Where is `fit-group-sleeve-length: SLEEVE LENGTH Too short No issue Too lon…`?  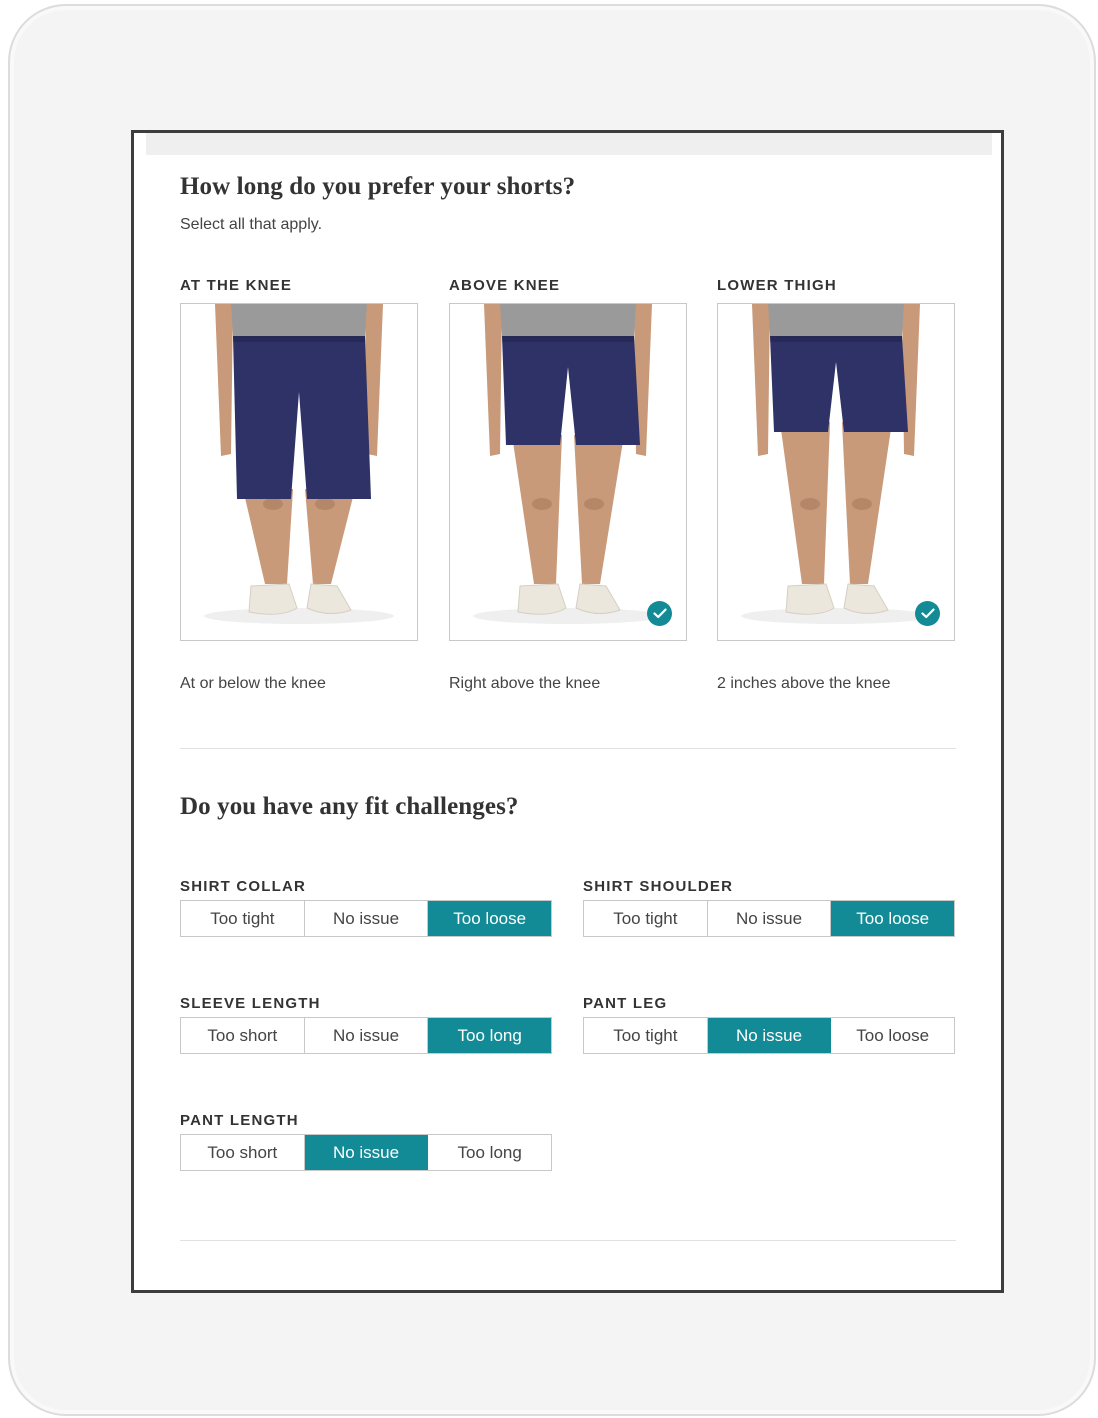 fit-group-sleeve-length: SLEEVE LENGTH Too short No issue Too lon… is located at coordinates (366, 1024).